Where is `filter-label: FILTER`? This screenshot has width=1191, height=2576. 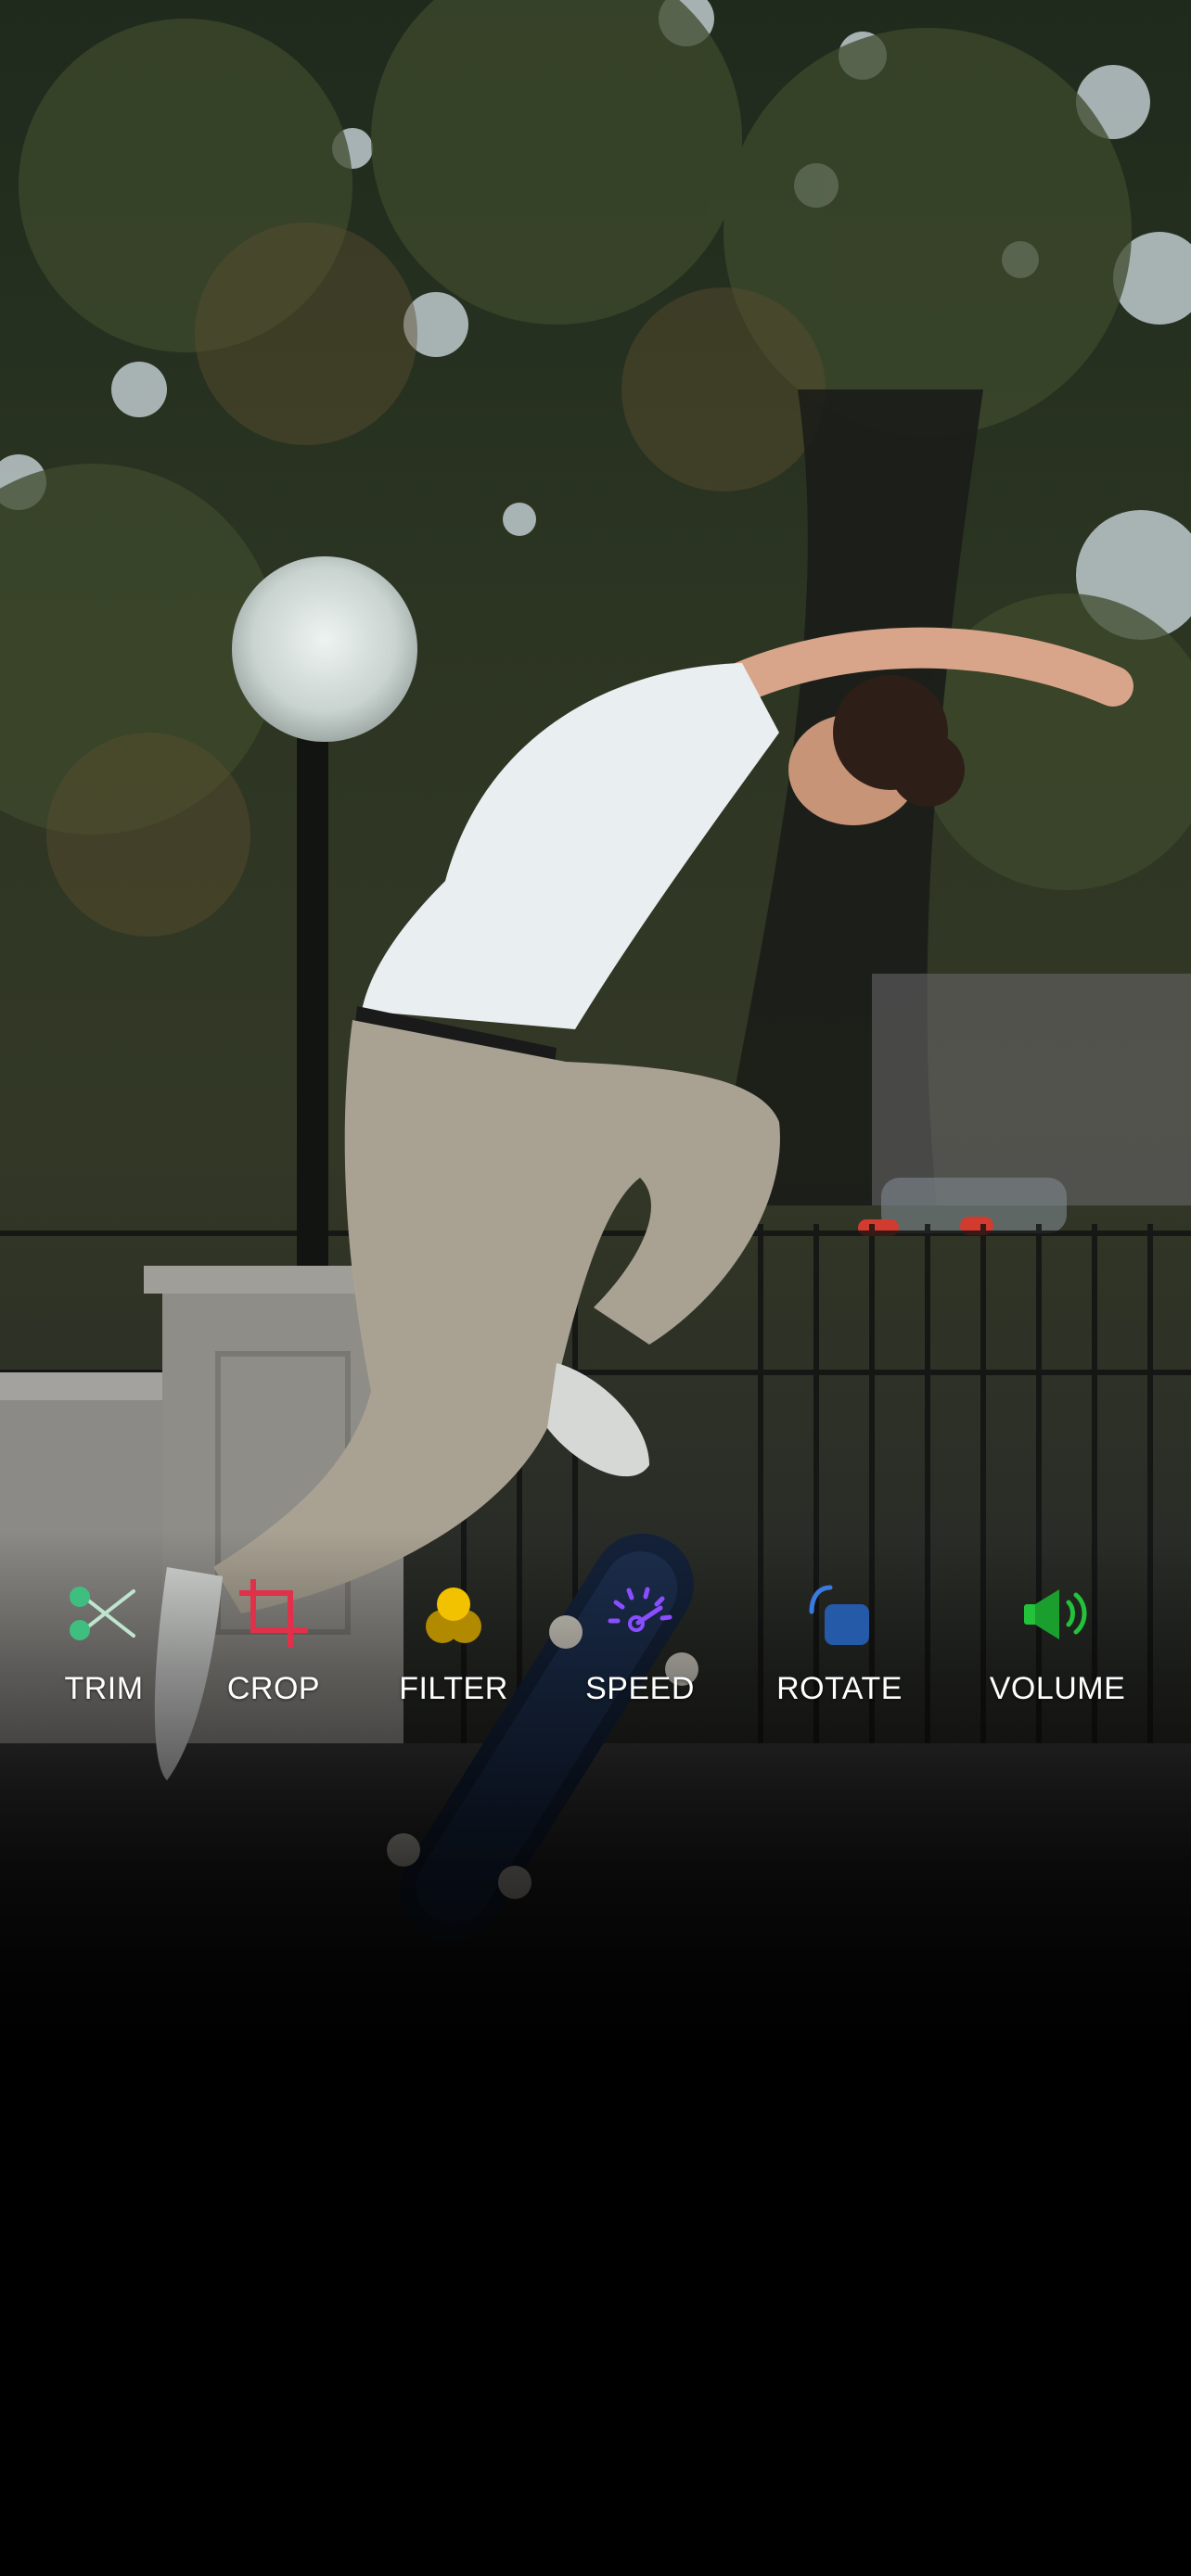
filter-label: FILTER is located at coordinates (453, 1688).